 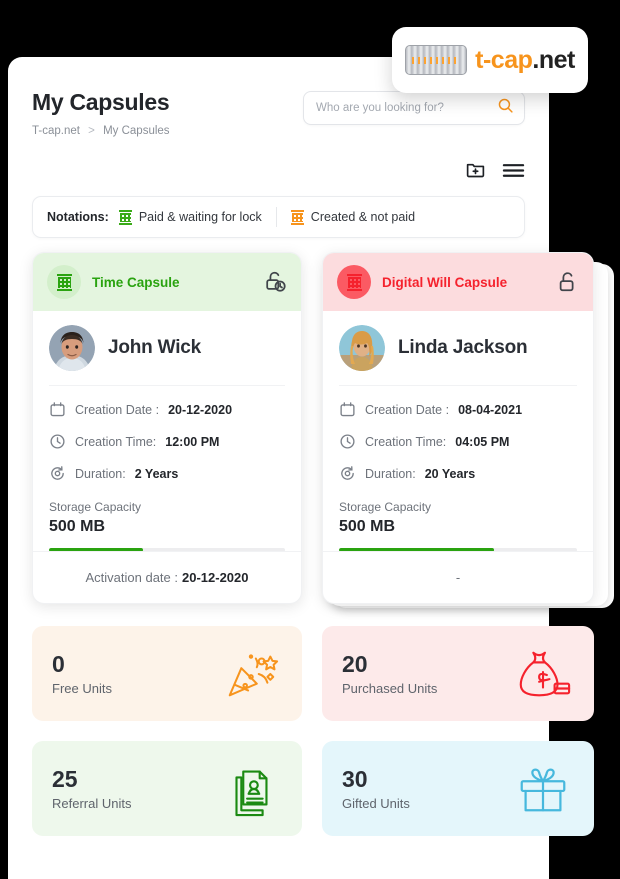 What do you see at coordinates (490, 409) in the screenshot?
I see `field-value: 08-04-2021` at bounding box center [490, 409].